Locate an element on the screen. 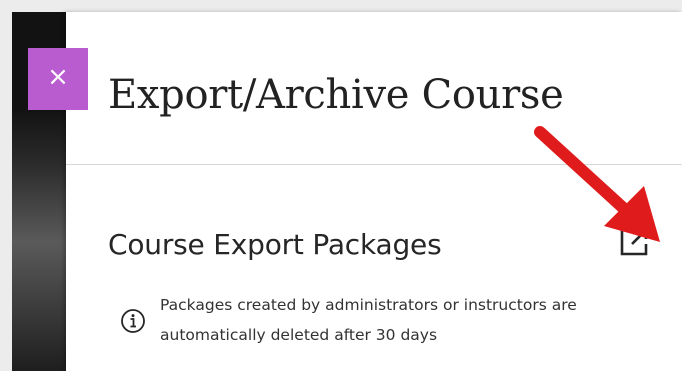 Image resolution: width=682 pixels, height=371 pixels. red-arrow is located at coordinates (597, 184).